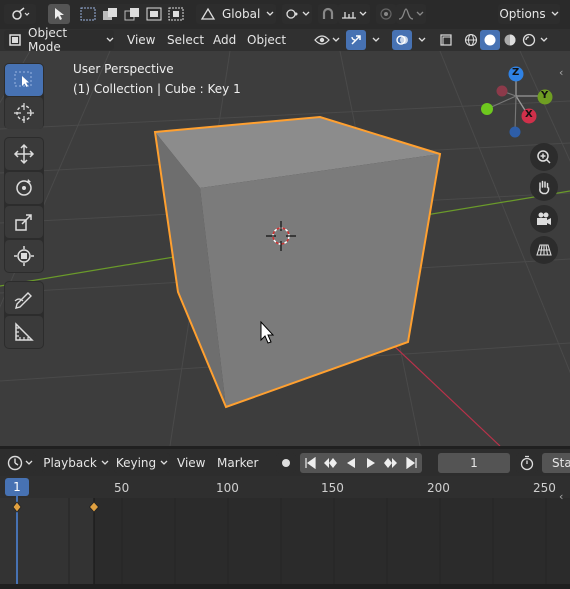 This screenshot has width=570, height=589. Describe the element at coordinates (327, 40) in the screenshot. I see `view-object-types-dropdown` at that location.